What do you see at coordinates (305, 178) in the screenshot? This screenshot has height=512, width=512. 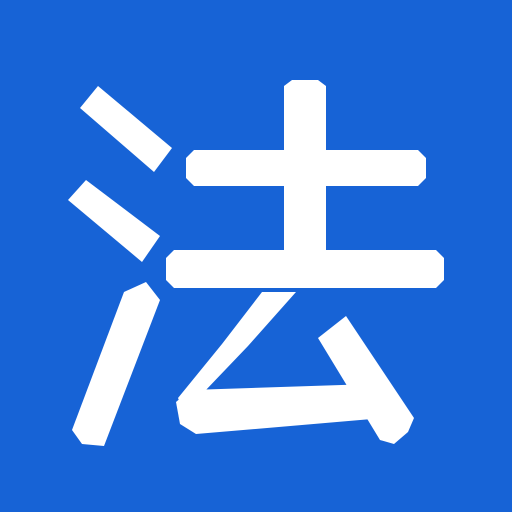 I see `glyph-vertical` at bounding box center [305, 178].